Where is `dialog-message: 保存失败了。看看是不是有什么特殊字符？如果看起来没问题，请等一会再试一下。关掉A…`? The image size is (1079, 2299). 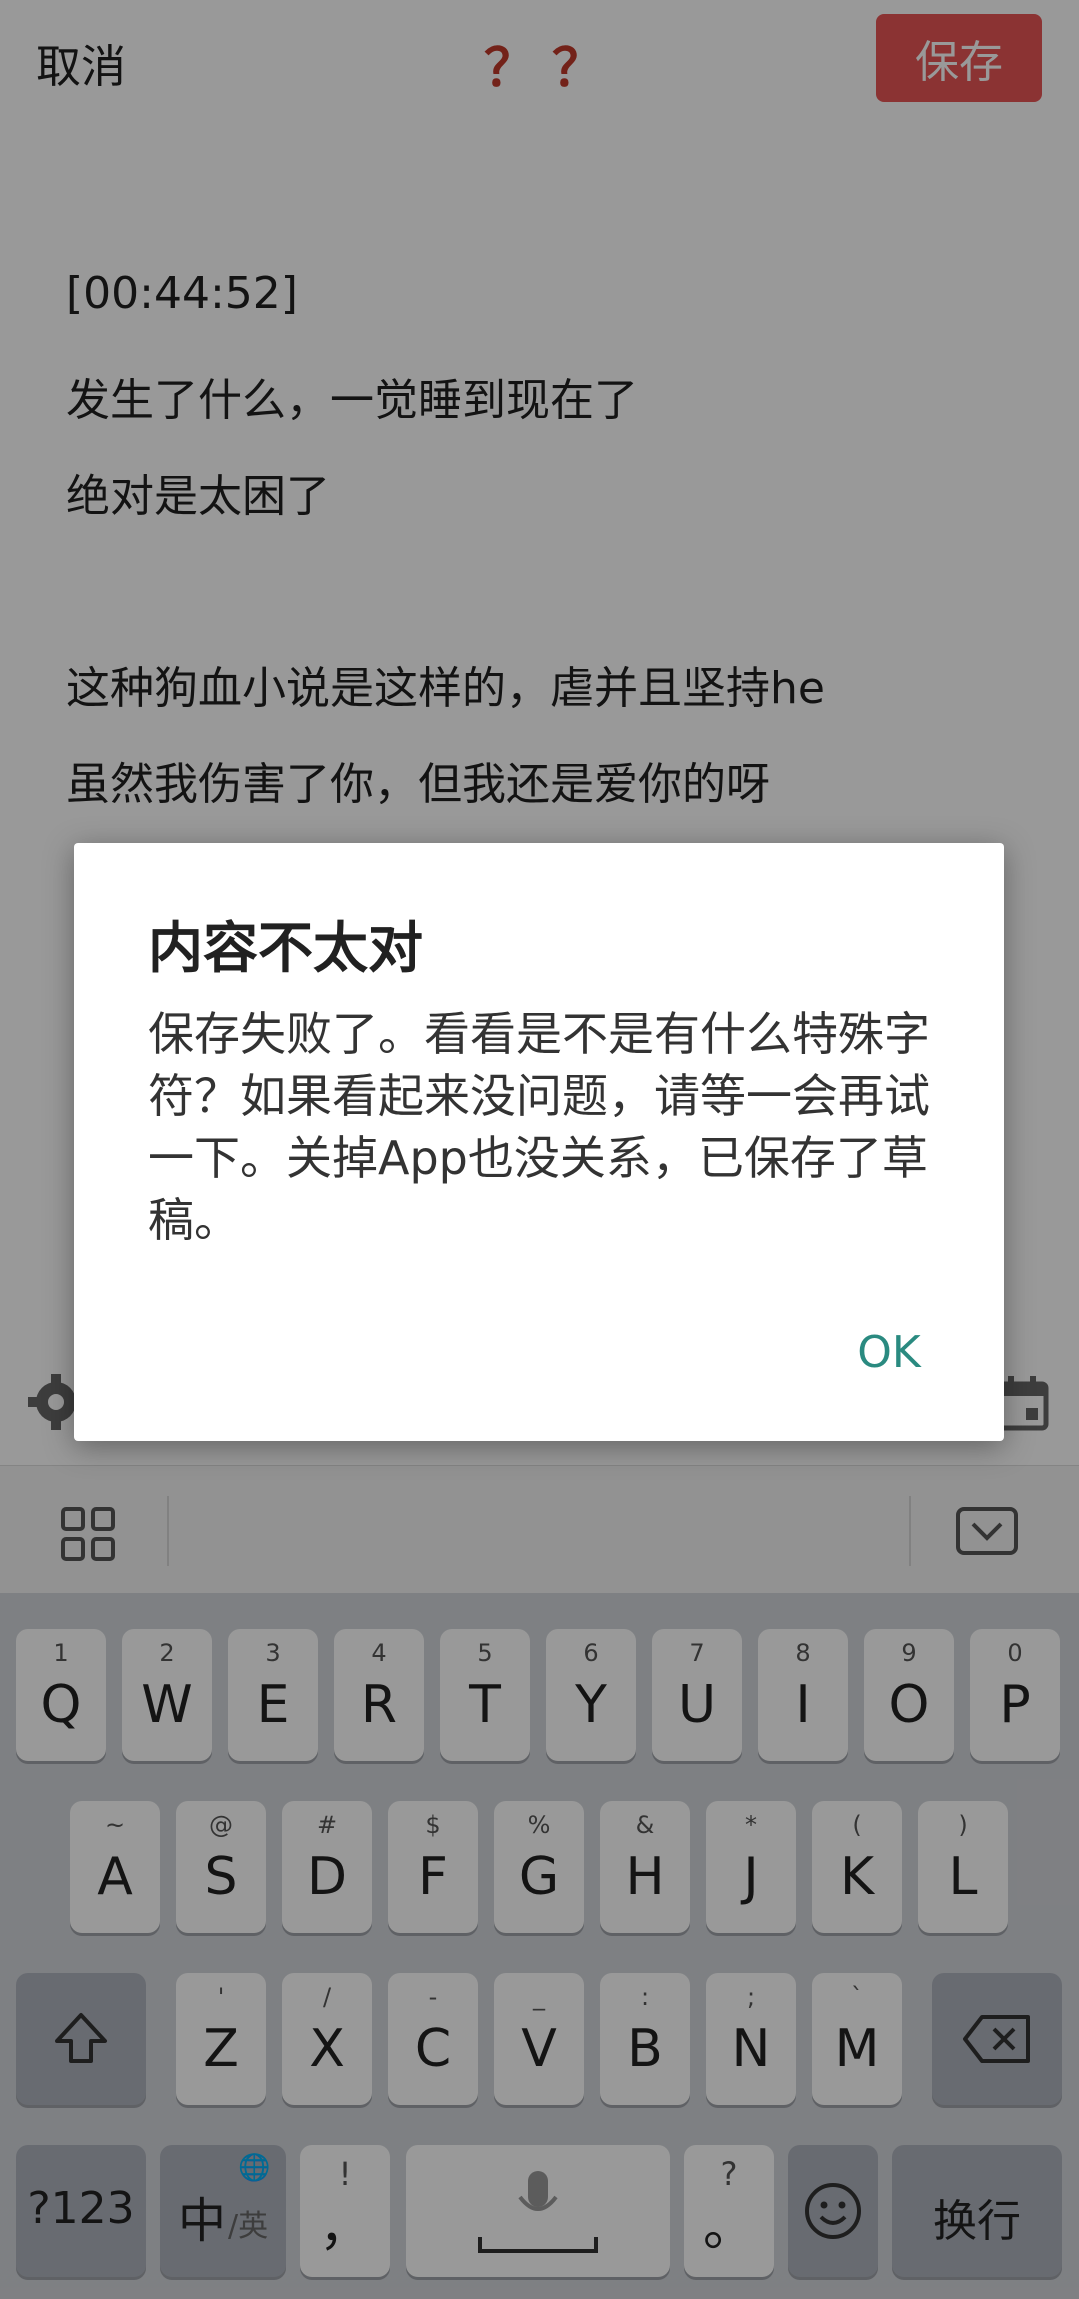
dialog-message: 保存失败了。看看是不是有什么特殊字符？如果看起来没问题，请等一会再试一下。关掉A… is located at coordinates (539, 1127).